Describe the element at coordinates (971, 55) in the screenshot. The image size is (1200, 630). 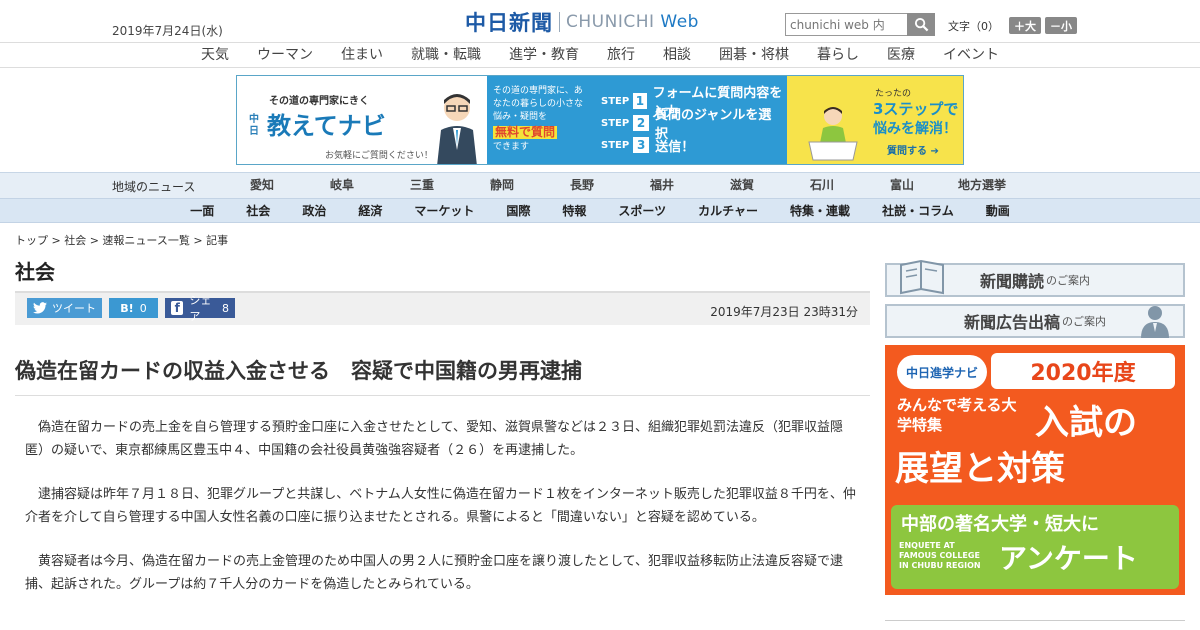
I see `topic-link: イベント` at that location.